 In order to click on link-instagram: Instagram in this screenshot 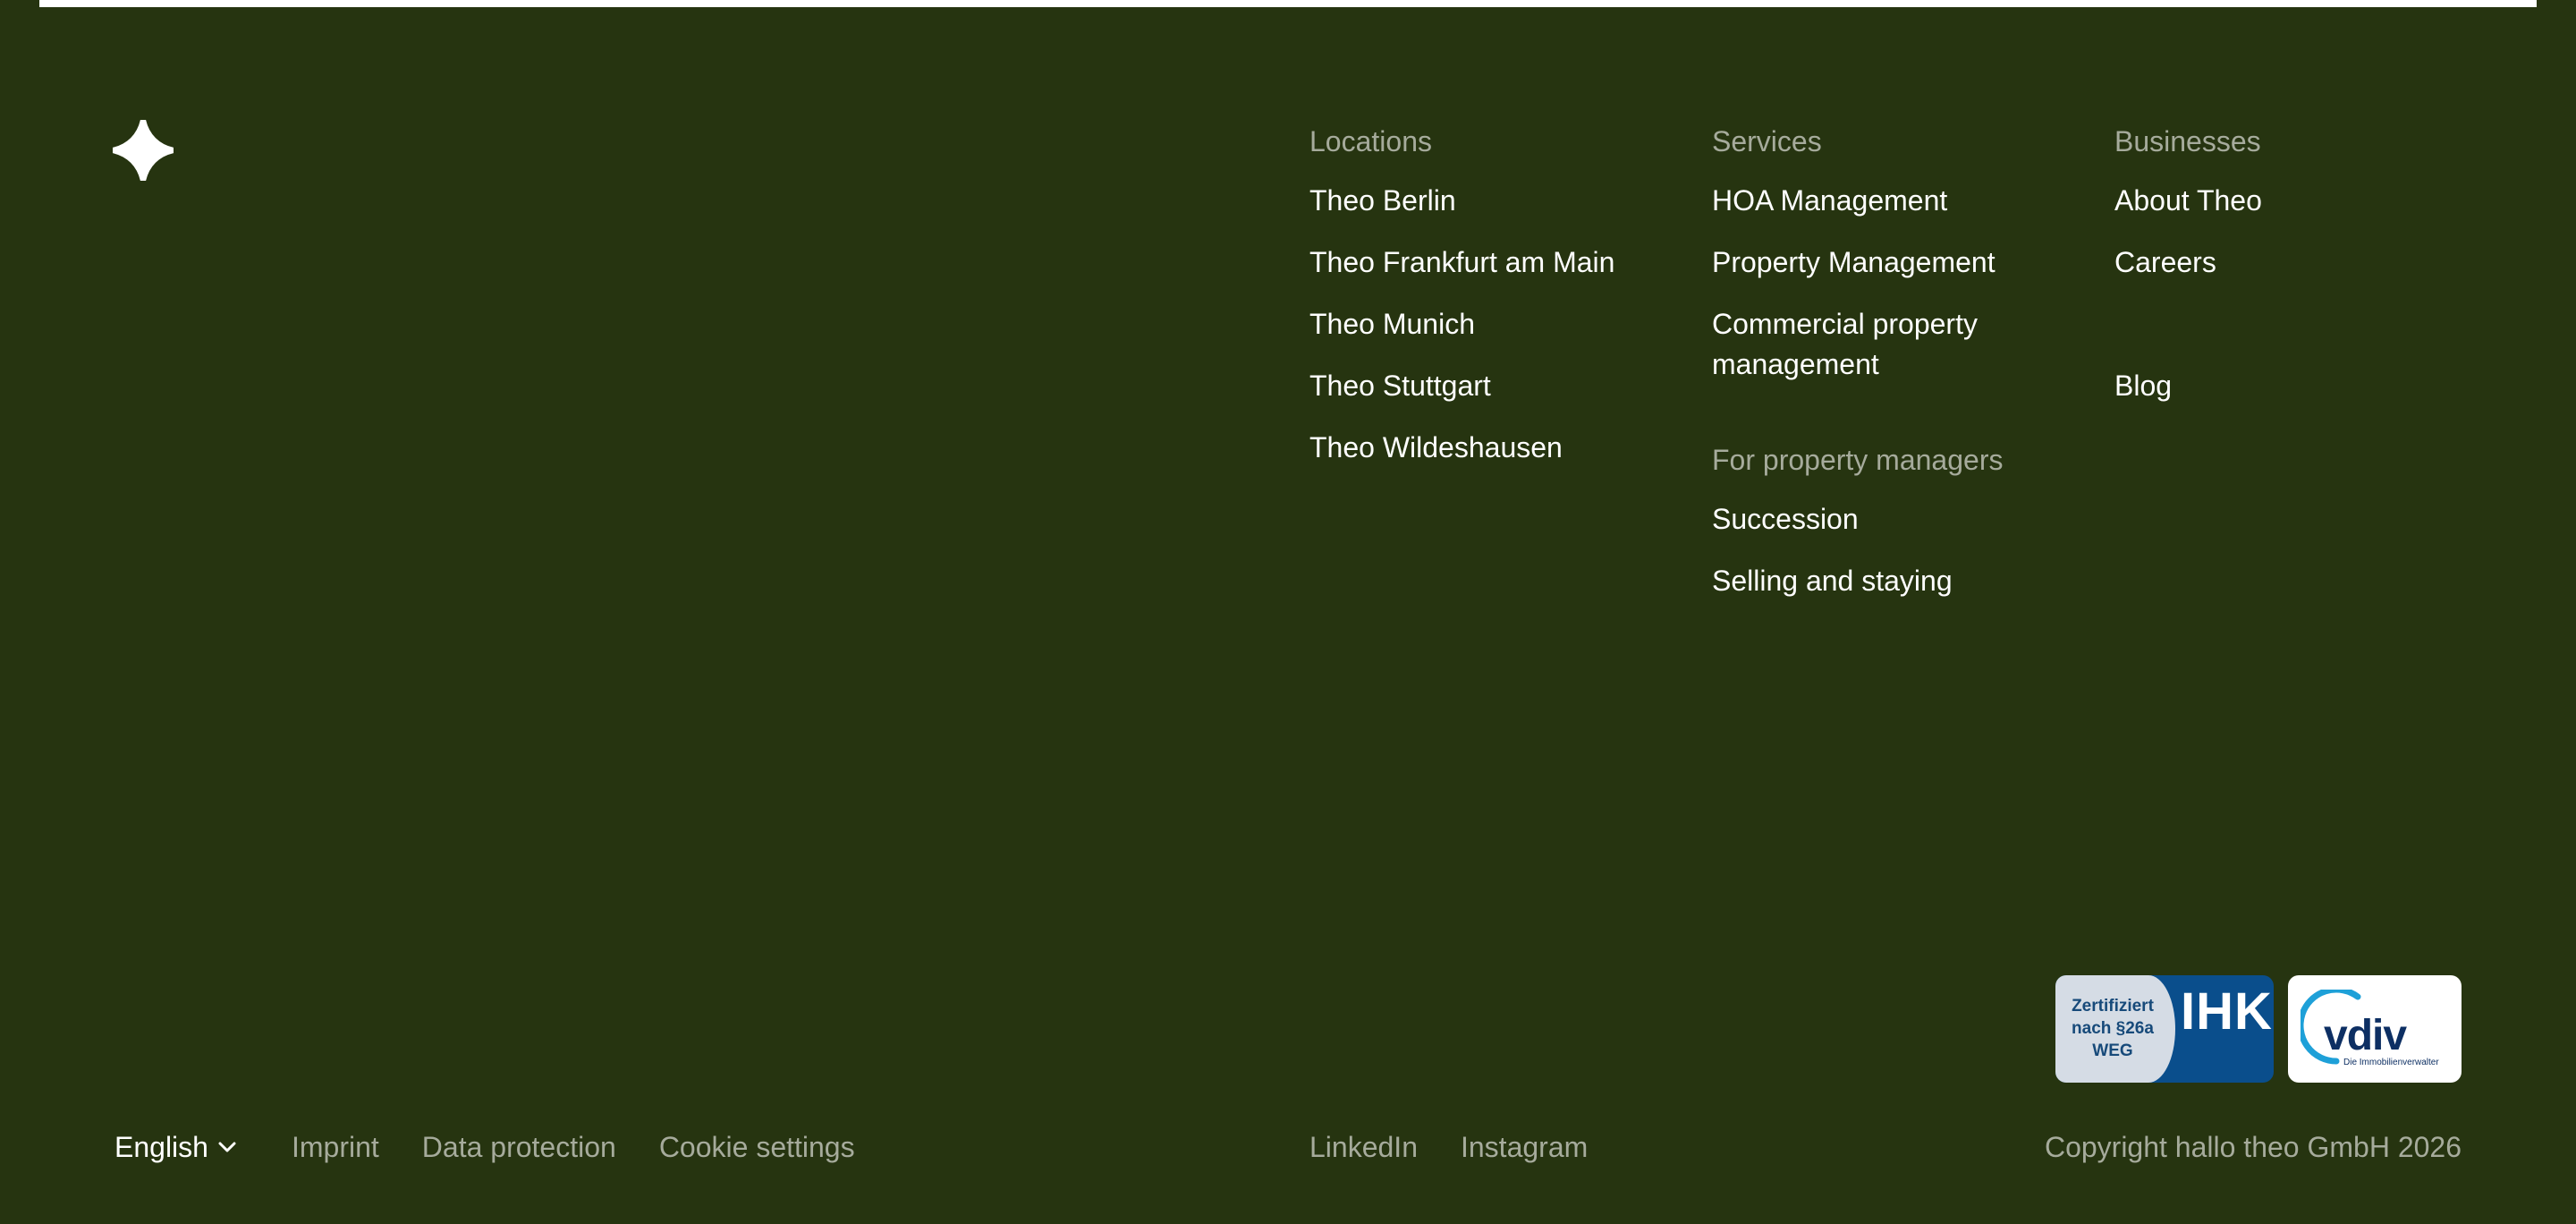, I will do `click(1524, 1147)`.